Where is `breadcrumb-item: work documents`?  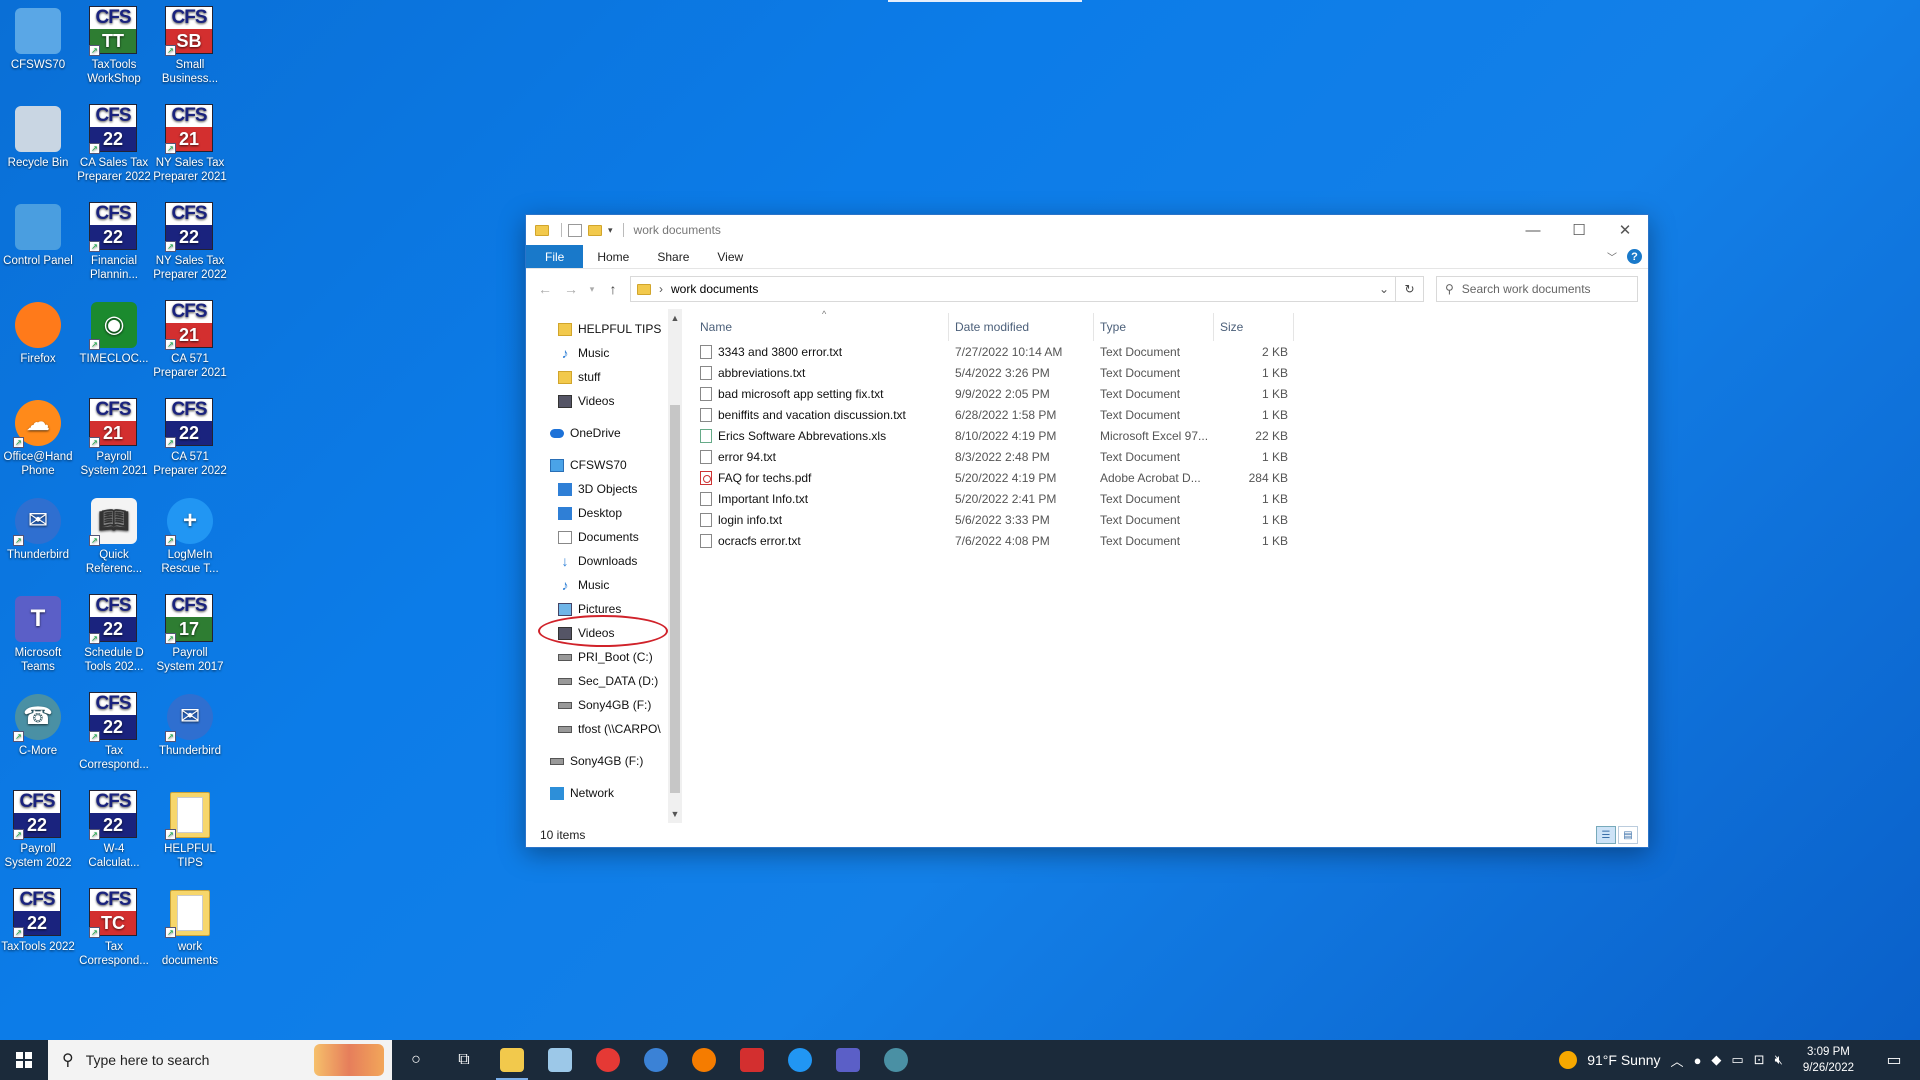 breadcrumb-item: work documents is located at coordinates (714, 289).